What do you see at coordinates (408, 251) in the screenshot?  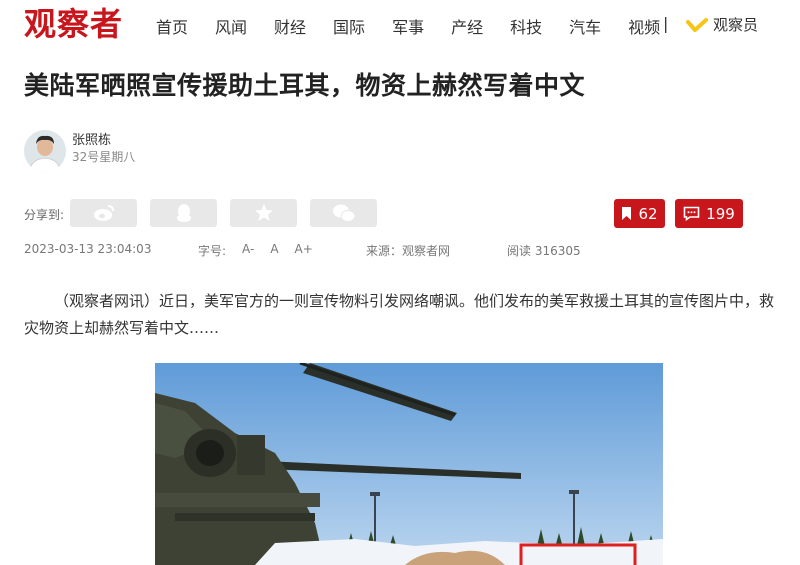 I see `article-source: 来源：观察者网` at bounding box center [408, 251].